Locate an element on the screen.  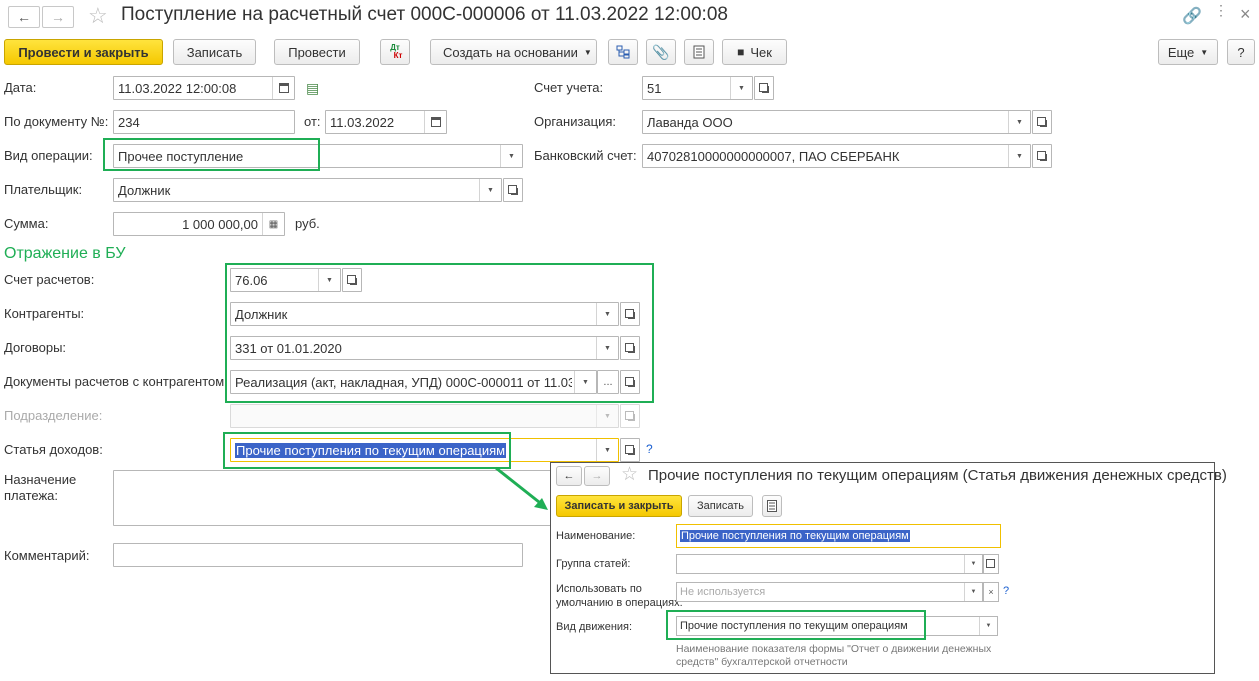
sum-value: 1 000 000,00 is located at coordinates (220, 224).